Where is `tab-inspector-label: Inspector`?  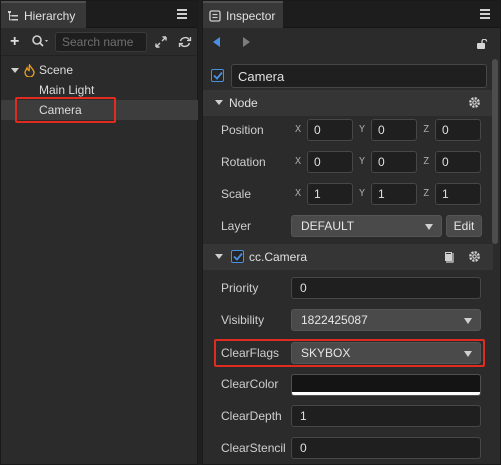
tab-inspector-label: Inspector is located at coordinates (251, 15).